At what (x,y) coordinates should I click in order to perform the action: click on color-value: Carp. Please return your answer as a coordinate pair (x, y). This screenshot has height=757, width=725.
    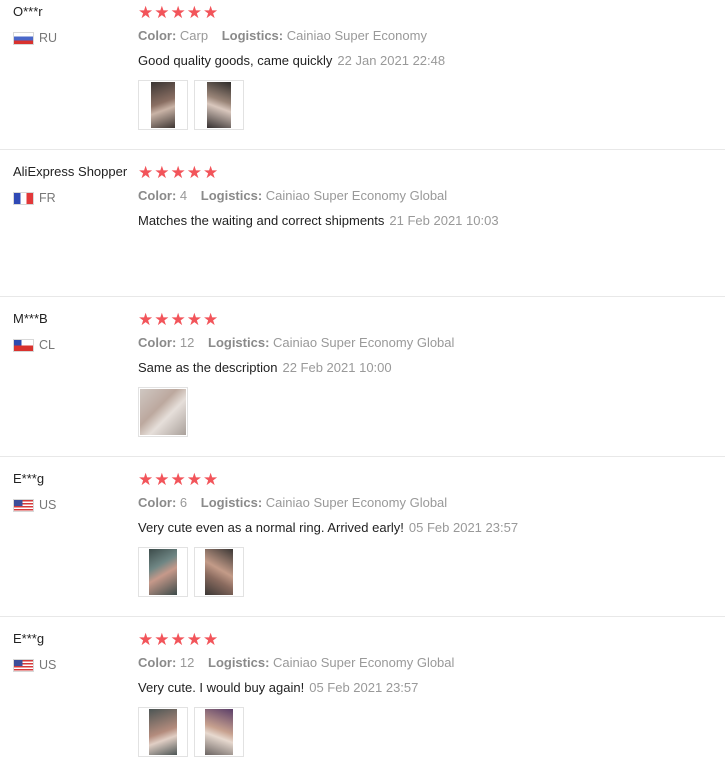
    Looking at the image, I should click on (194, 35).